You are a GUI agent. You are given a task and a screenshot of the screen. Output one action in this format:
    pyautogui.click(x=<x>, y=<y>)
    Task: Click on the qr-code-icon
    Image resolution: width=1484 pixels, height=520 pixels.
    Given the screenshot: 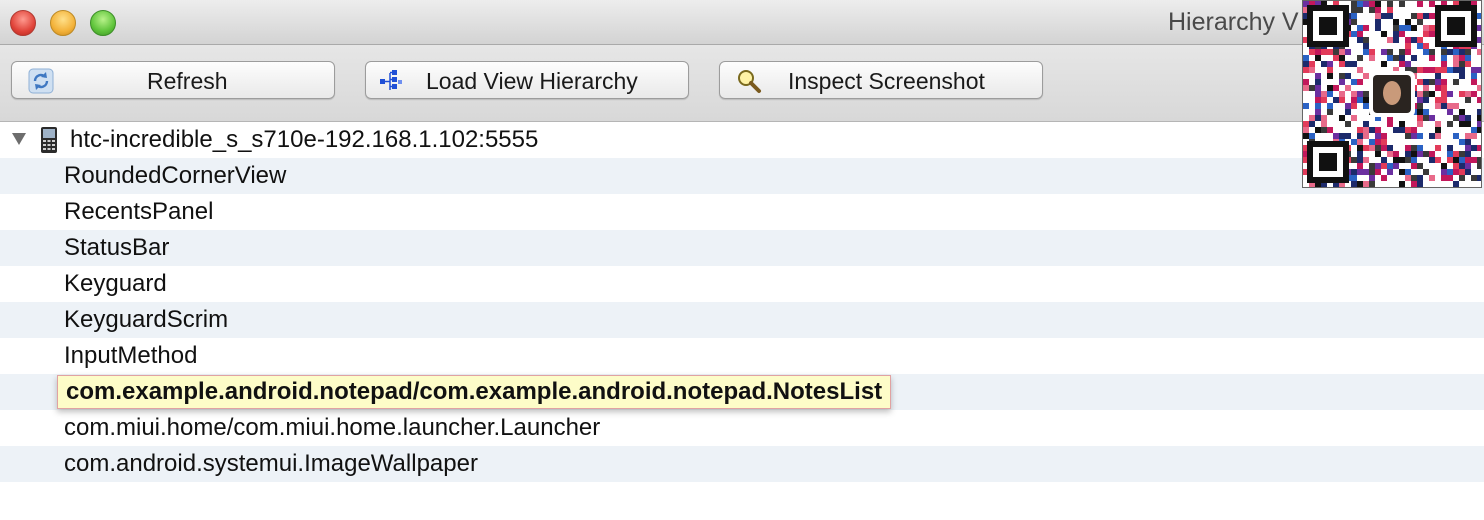 What is the action you would take?
    pyautogui.click(x=1392, y=94)
    